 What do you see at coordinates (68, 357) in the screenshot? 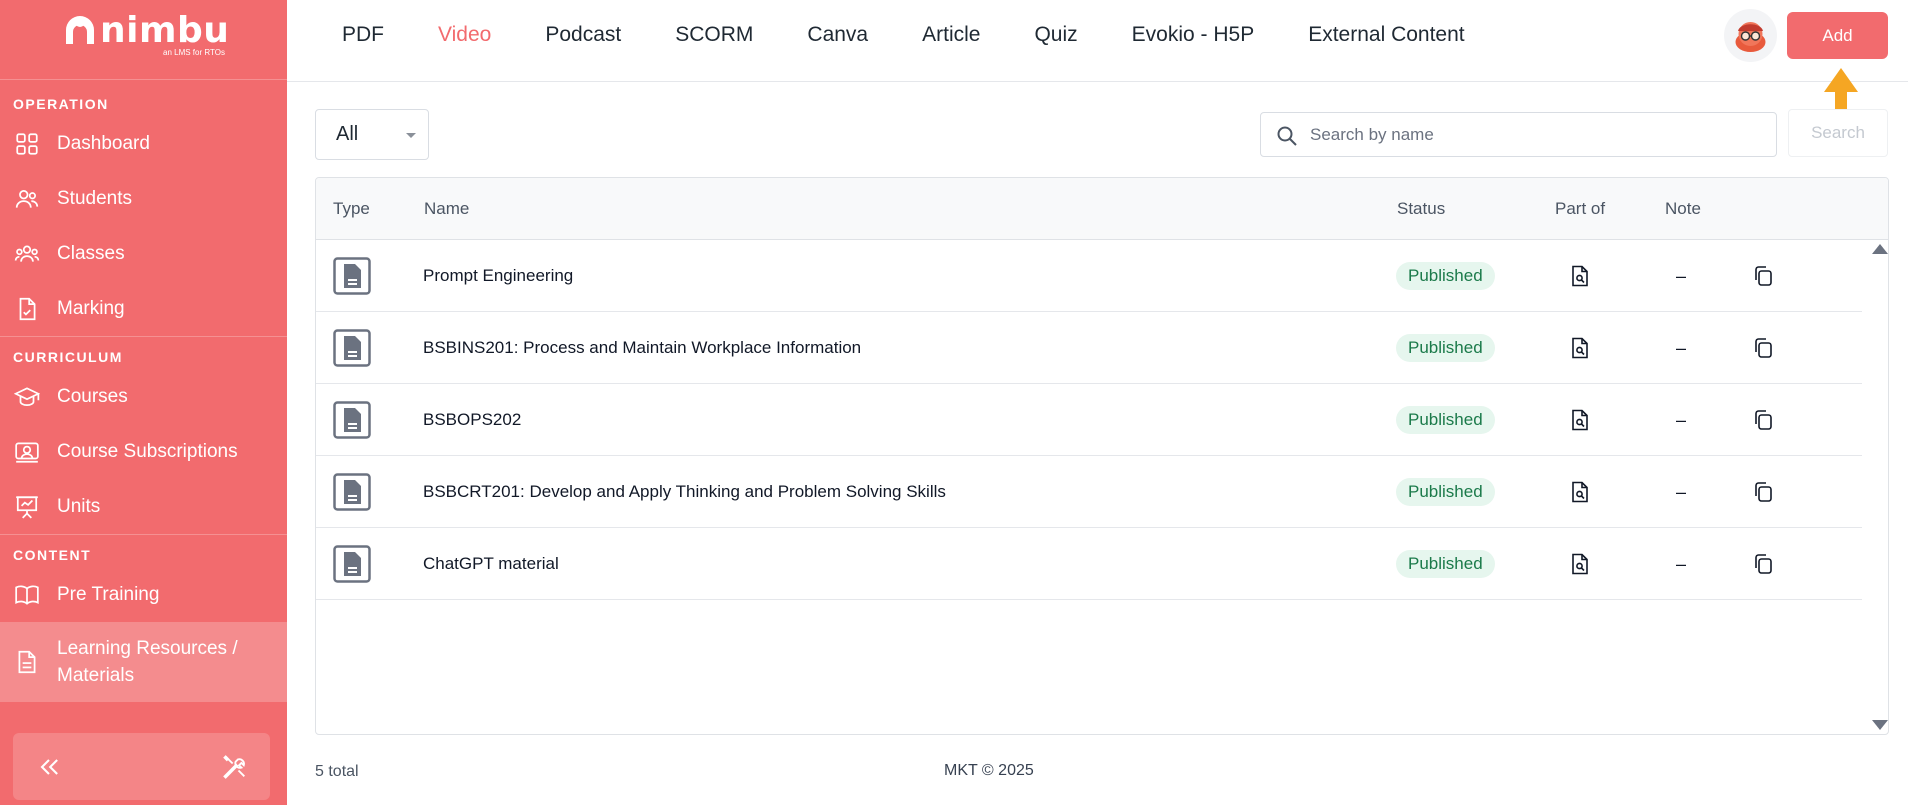
I see `section-label-curriculum: CURRICULUM` at bounding box center [68, 357].